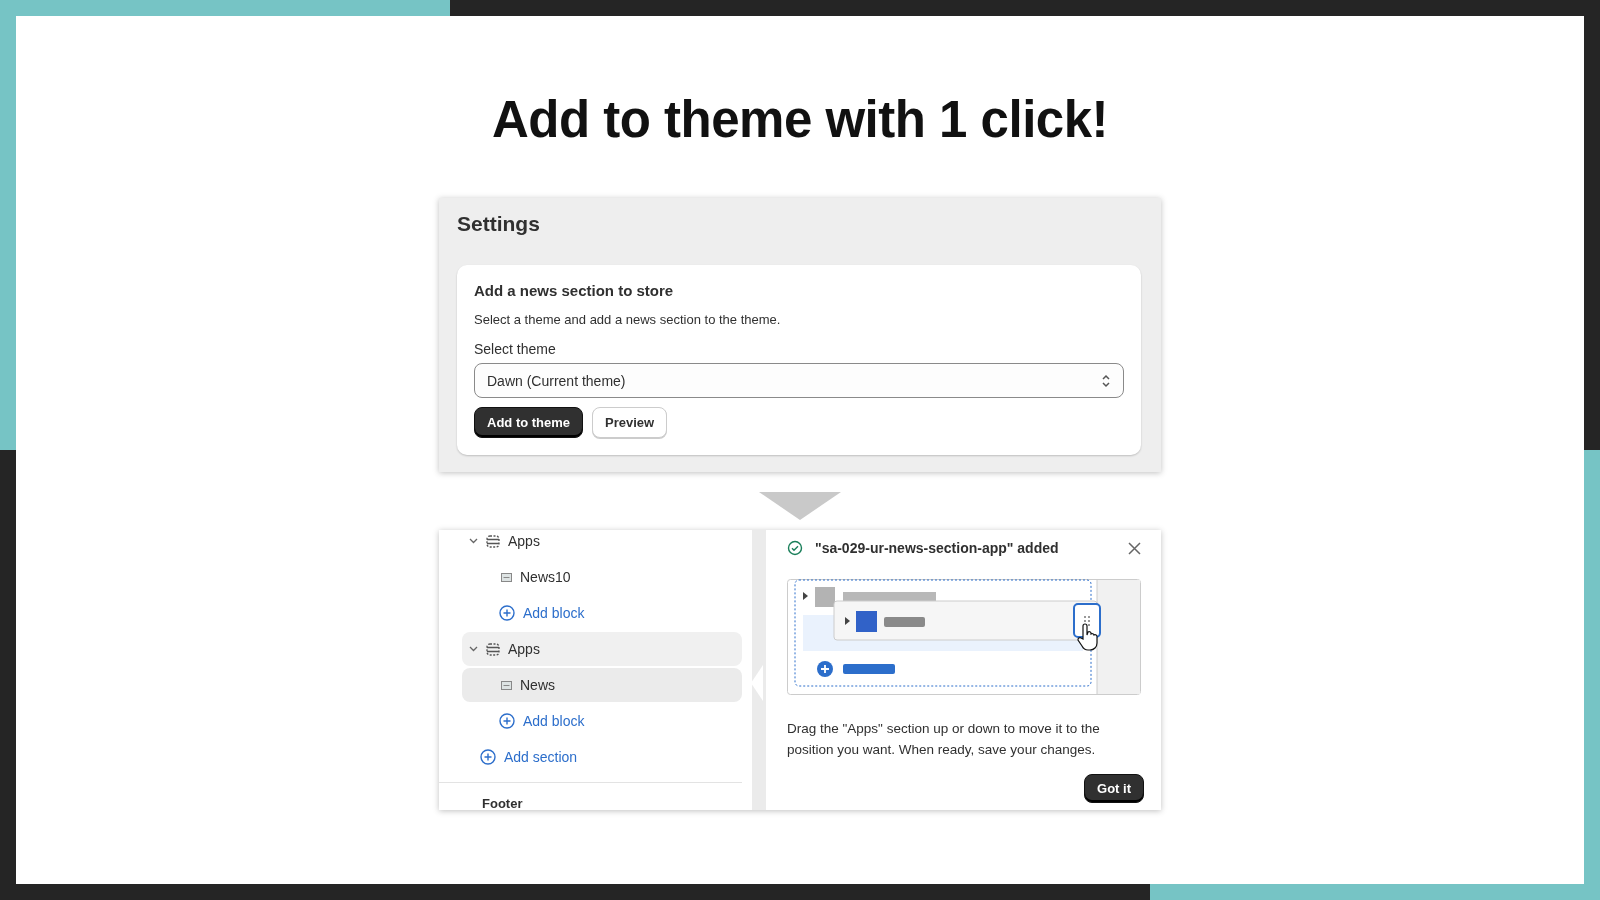  Describe the element at coordinates (529, 422) in the screenshot. I see `add-to-theme-button: Add to theme` at that location.